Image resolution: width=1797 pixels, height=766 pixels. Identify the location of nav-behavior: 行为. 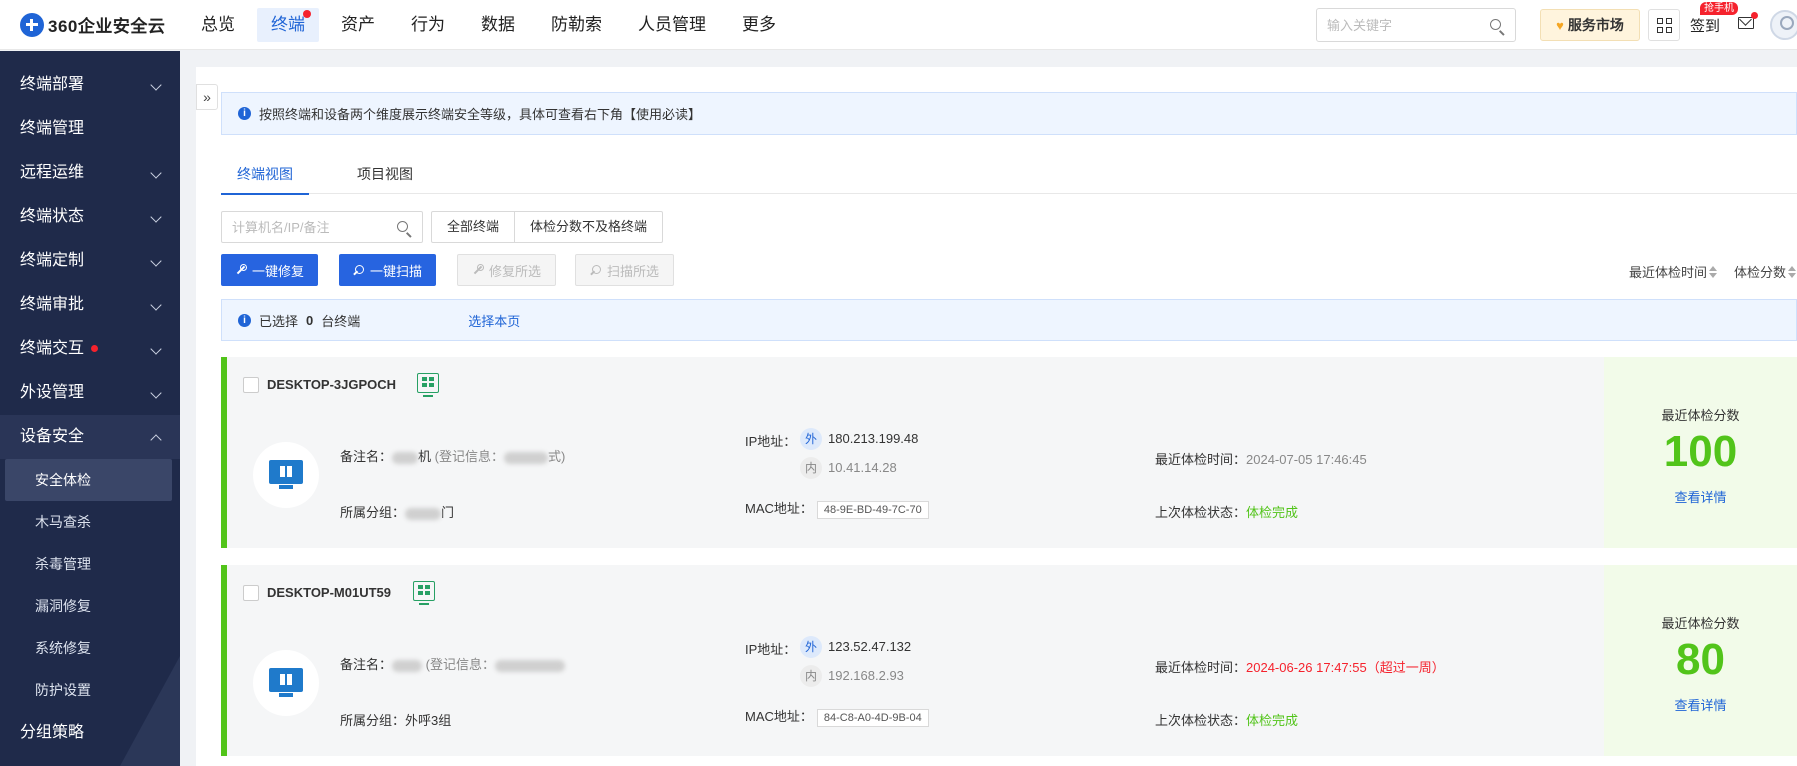
(428, 25).